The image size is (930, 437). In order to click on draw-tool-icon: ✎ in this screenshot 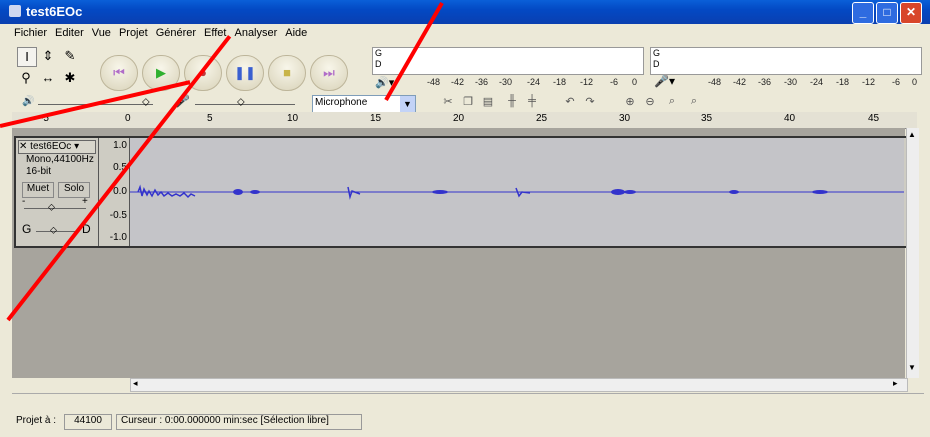, I will do `click(70, 56)`.